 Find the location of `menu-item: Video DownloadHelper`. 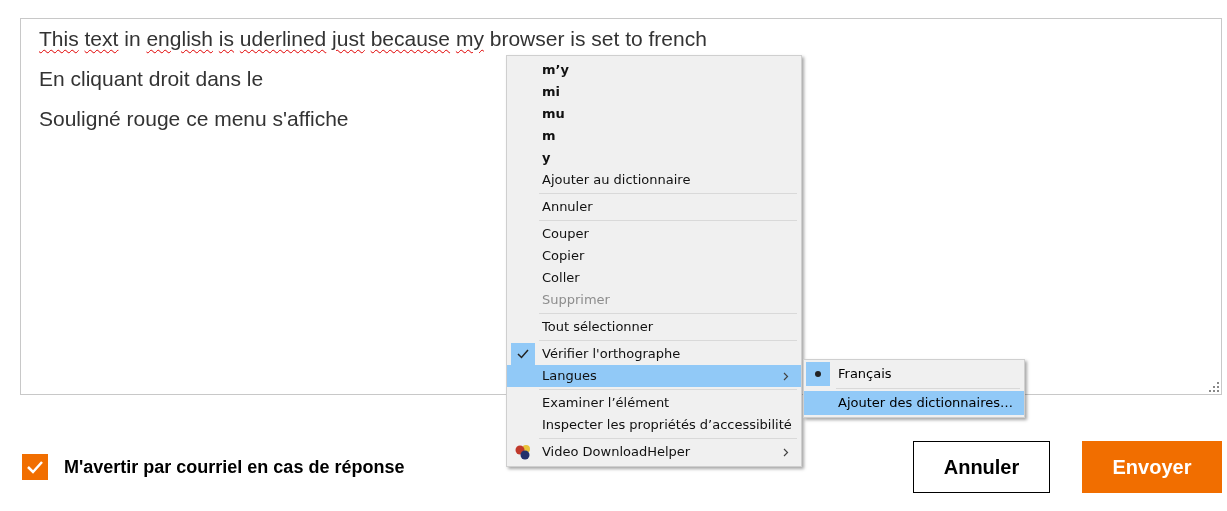

menu-item: Video DownloadHelper is located at coordinates (654, 452).